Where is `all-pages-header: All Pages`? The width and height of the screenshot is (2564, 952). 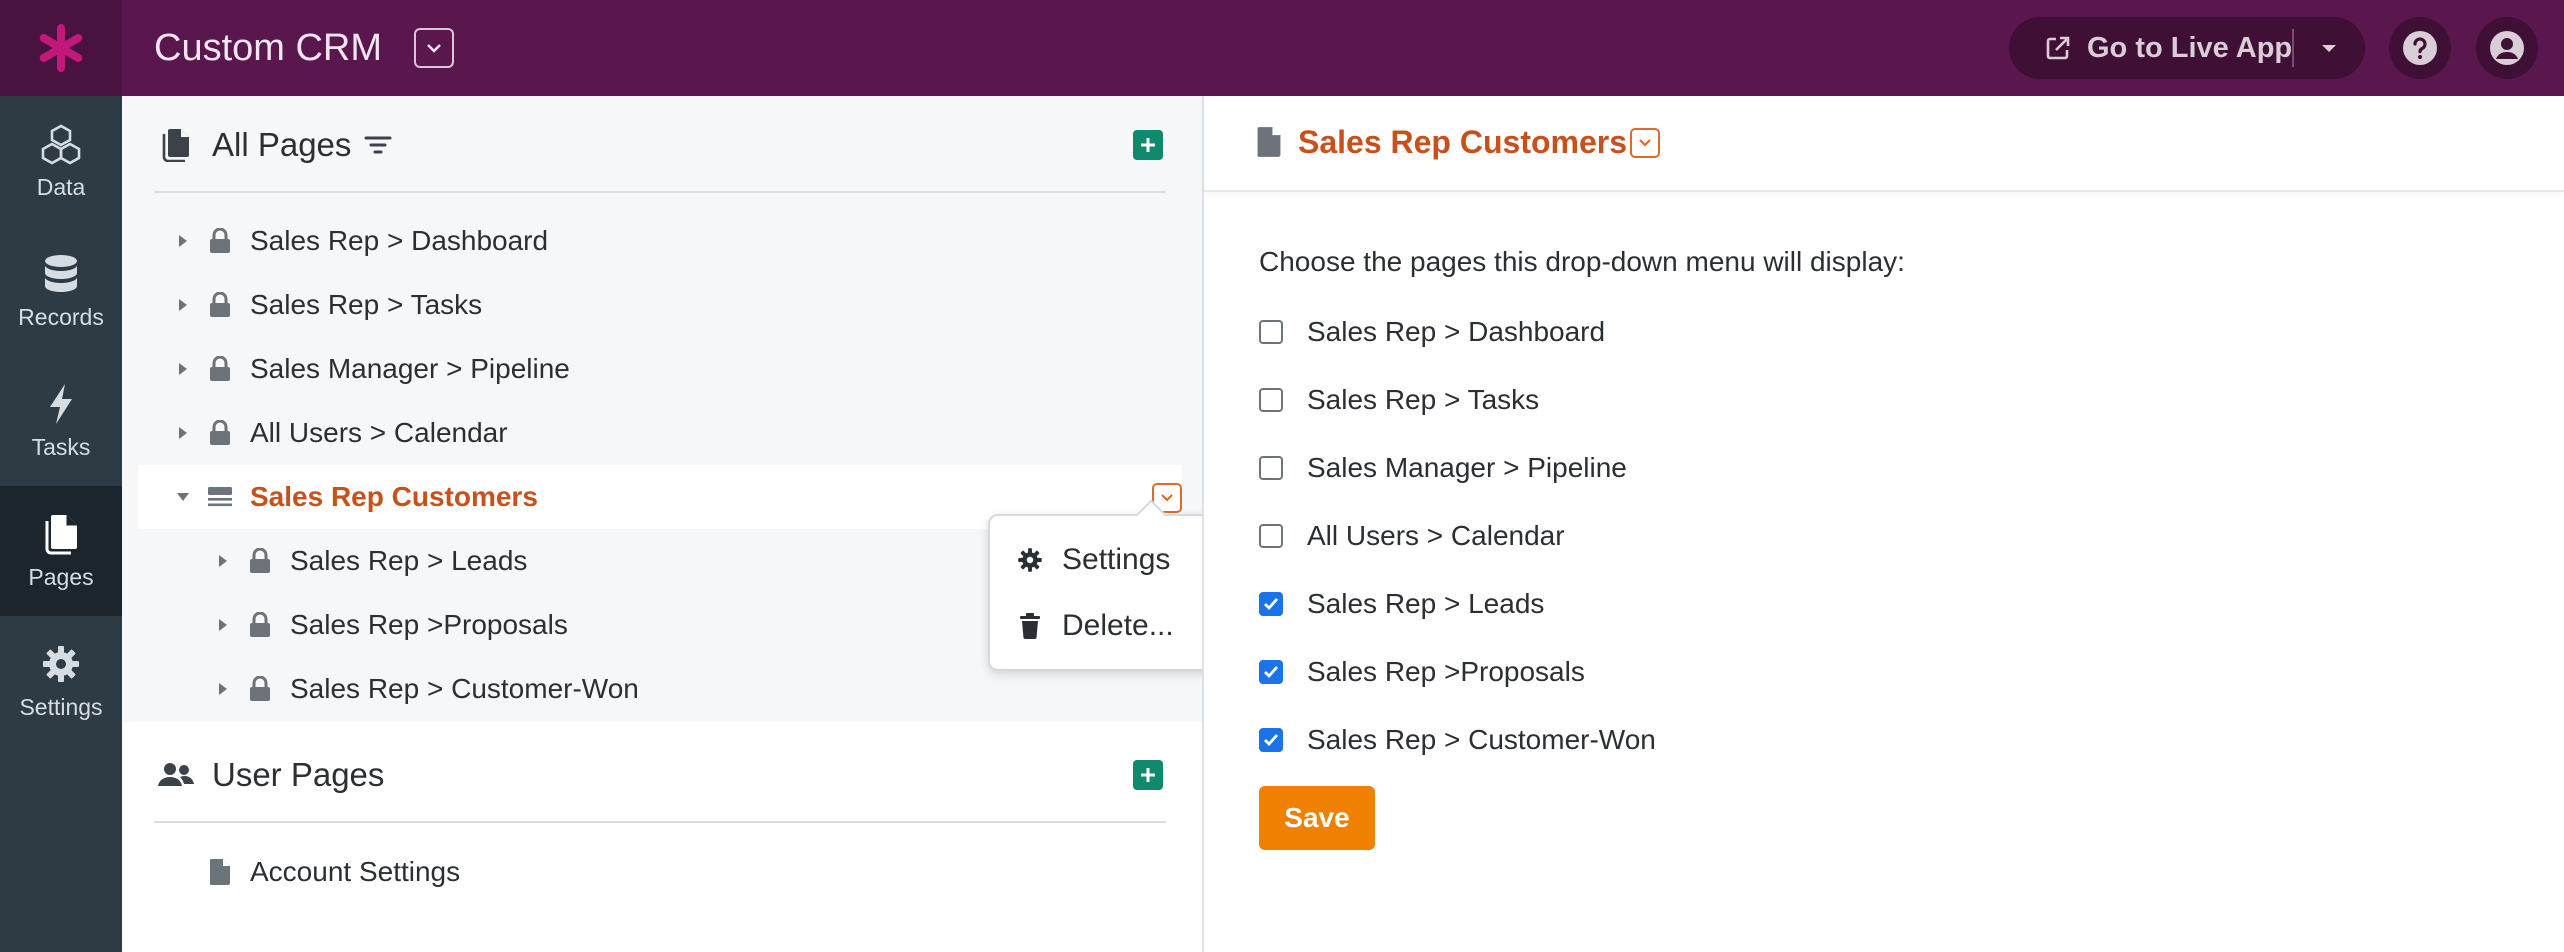
all-pages-header: All Pages is located at coordinates (275, 145).